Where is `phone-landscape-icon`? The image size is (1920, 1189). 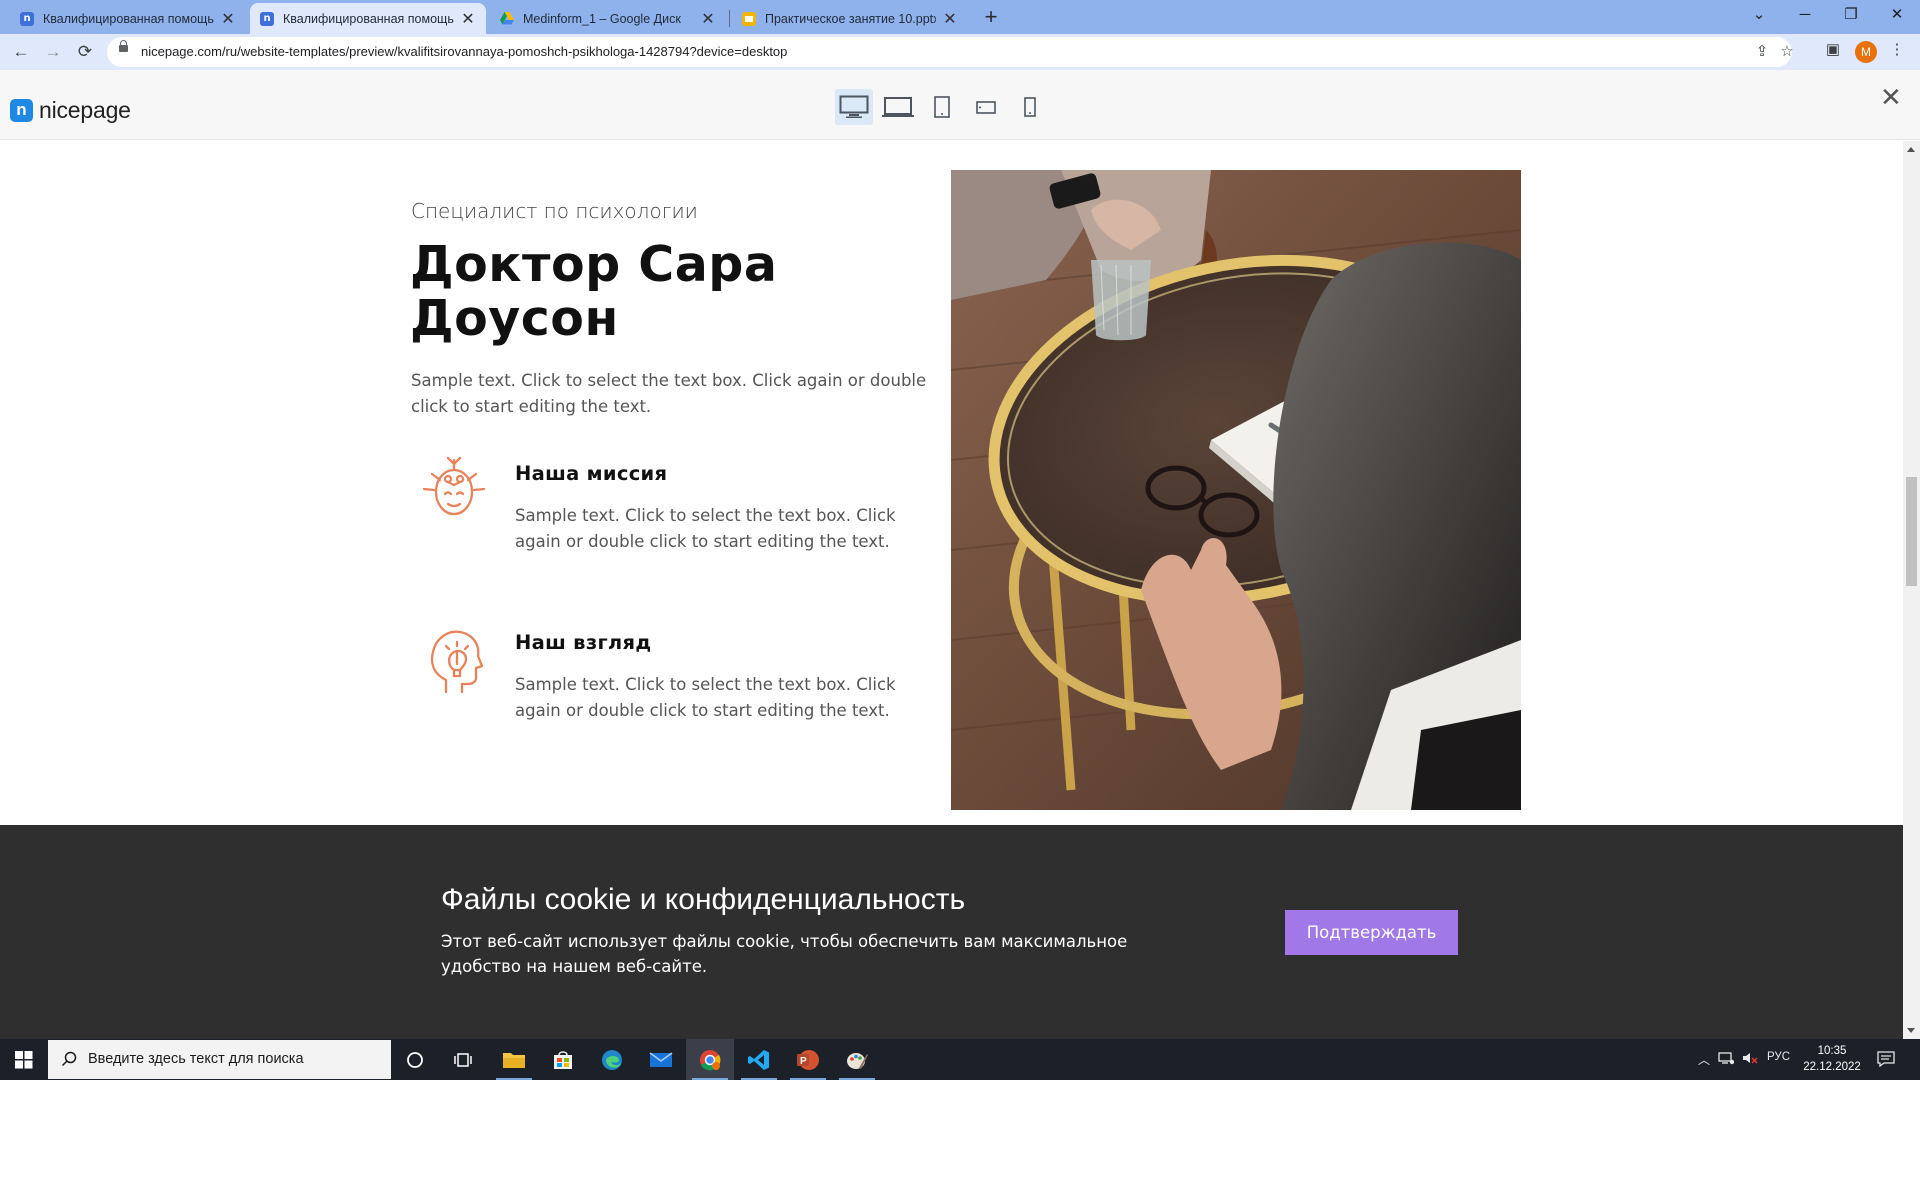 phone-landscape-icon is located at coordinates (986, 107).